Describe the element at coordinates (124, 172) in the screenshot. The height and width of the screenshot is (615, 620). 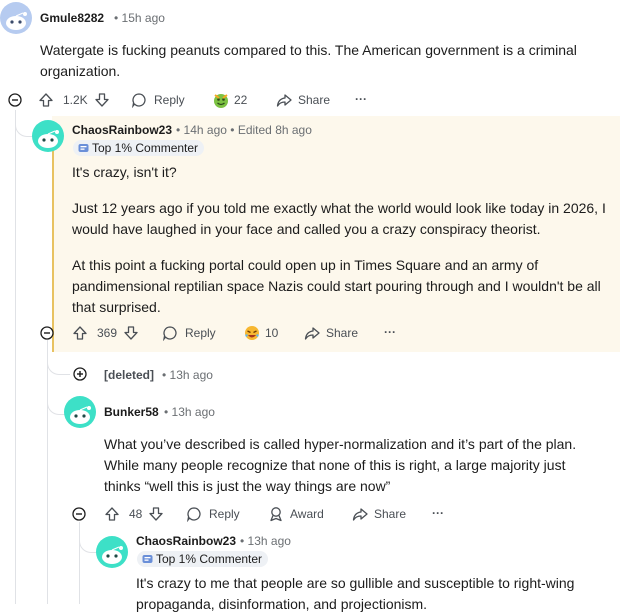
I see `comment-paragraph: It's crazy, isn't it?` at that location.